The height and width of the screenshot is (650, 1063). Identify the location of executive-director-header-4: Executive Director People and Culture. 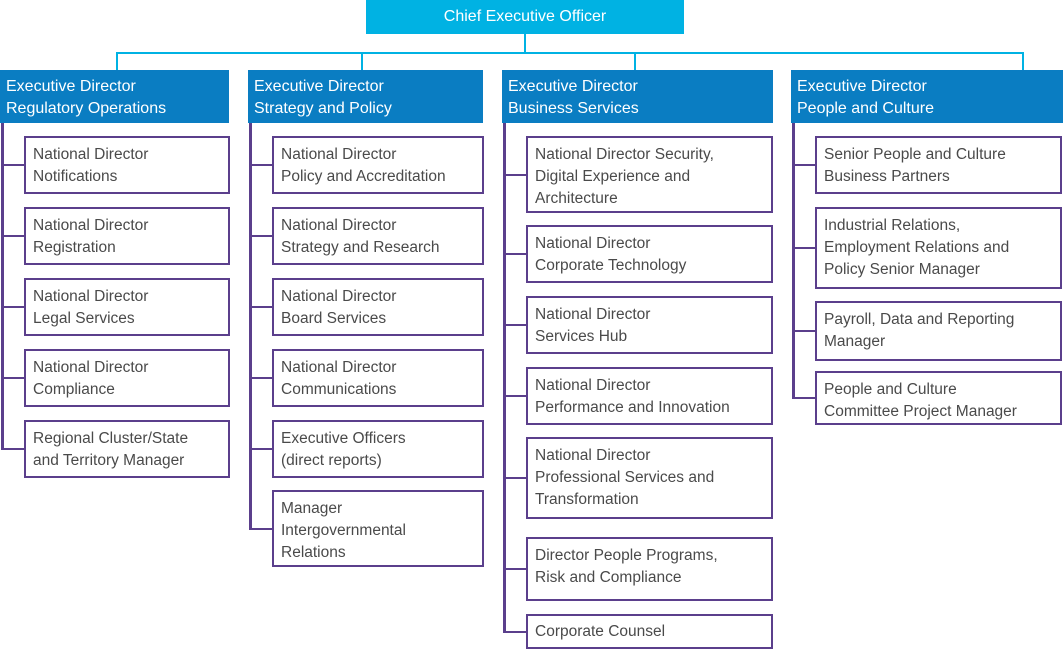
(927, 96).